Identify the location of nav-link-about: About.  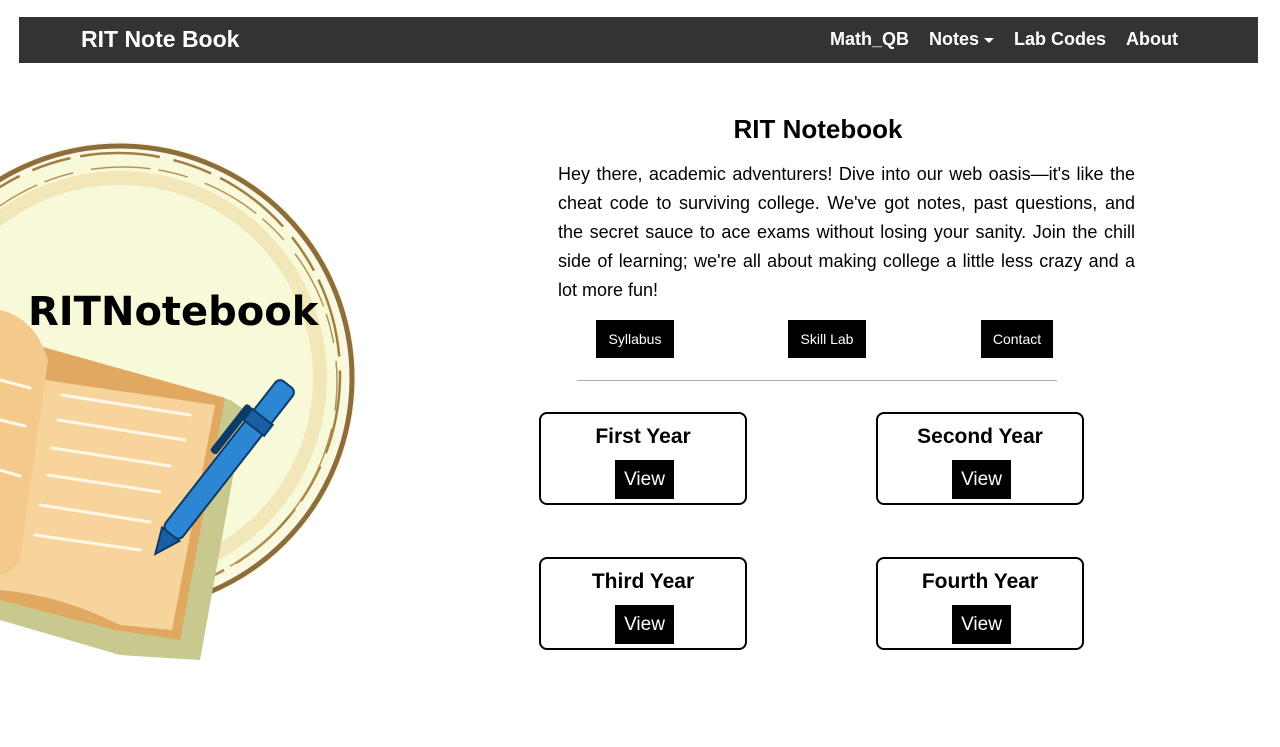
(1152, 39).